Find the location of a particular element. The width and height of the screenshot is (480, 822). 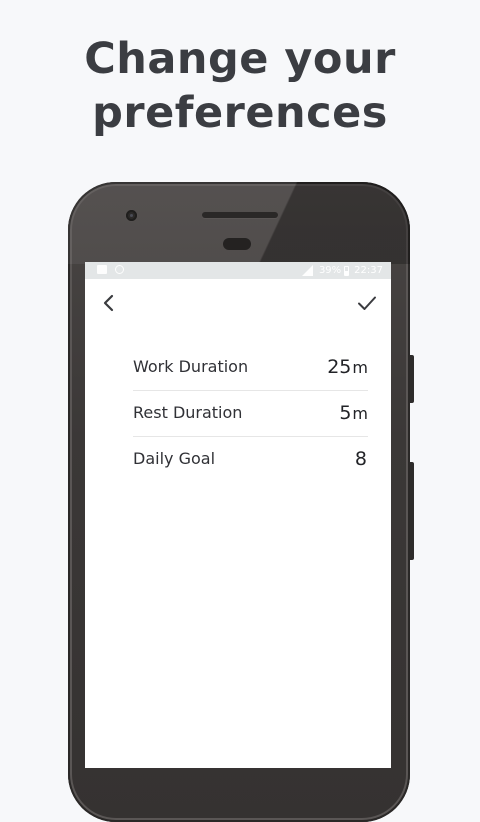

preference-value: 5m is located at coordinates (353, 413).